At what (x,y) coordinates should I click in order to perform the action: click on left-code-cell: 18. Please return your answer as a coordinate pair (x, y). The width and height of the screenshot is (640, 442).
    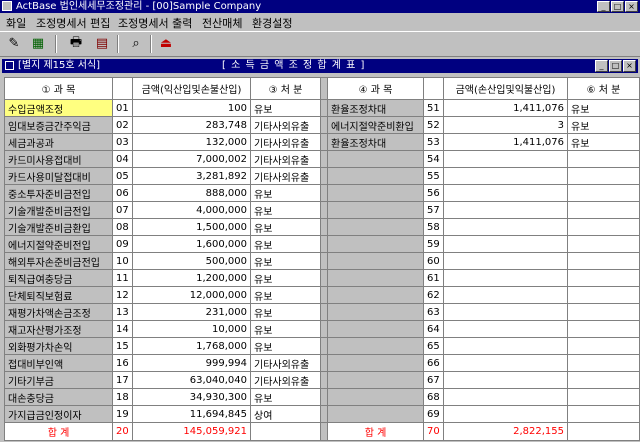
    Looking at the image, I should click on (122, 397).